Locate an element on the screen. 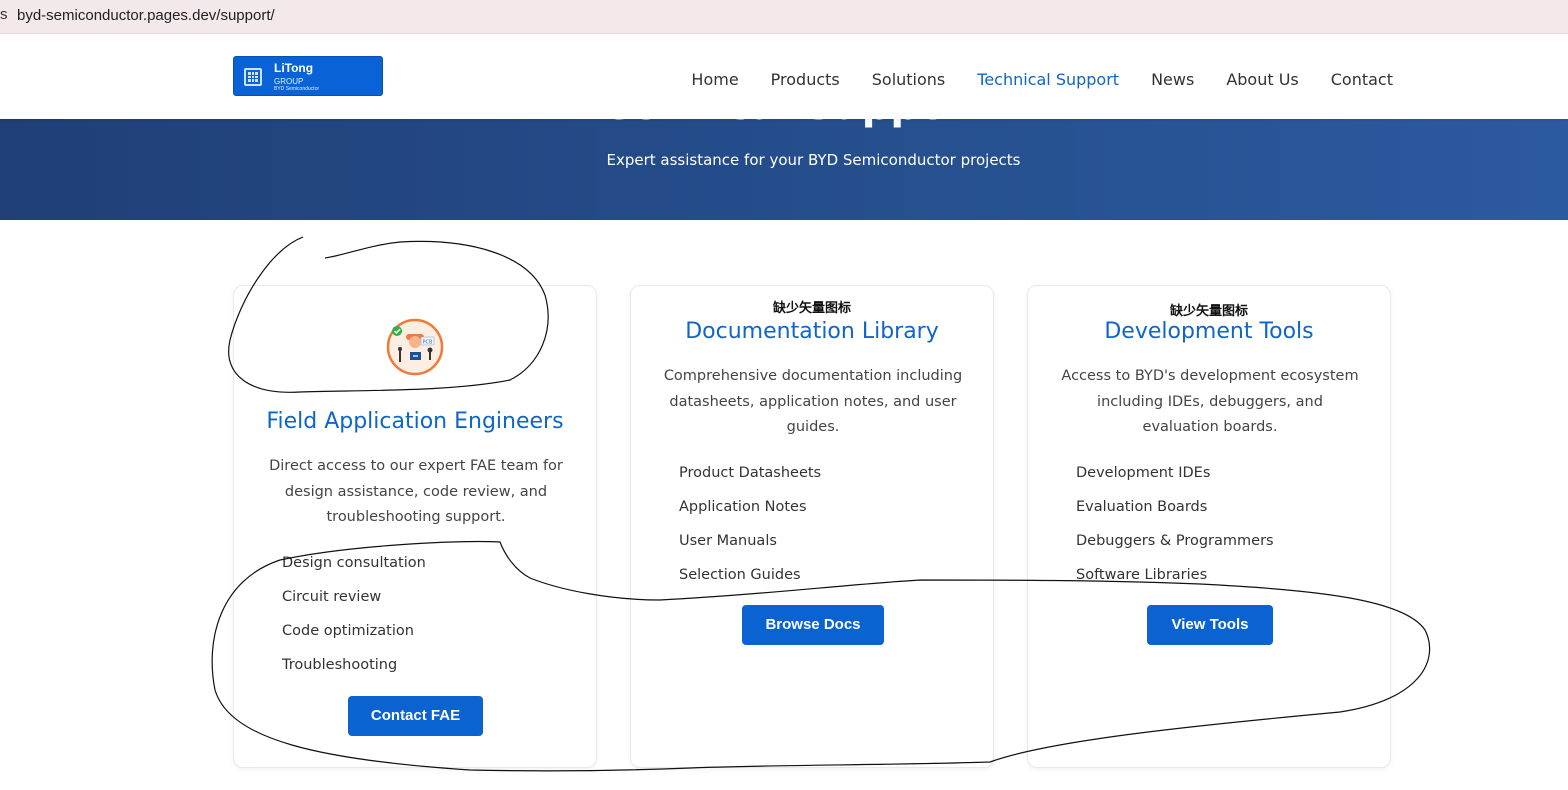 This screenshot has height=790, width=1568. view-tools-button: View Tools is located at coordinates (1210, 625).